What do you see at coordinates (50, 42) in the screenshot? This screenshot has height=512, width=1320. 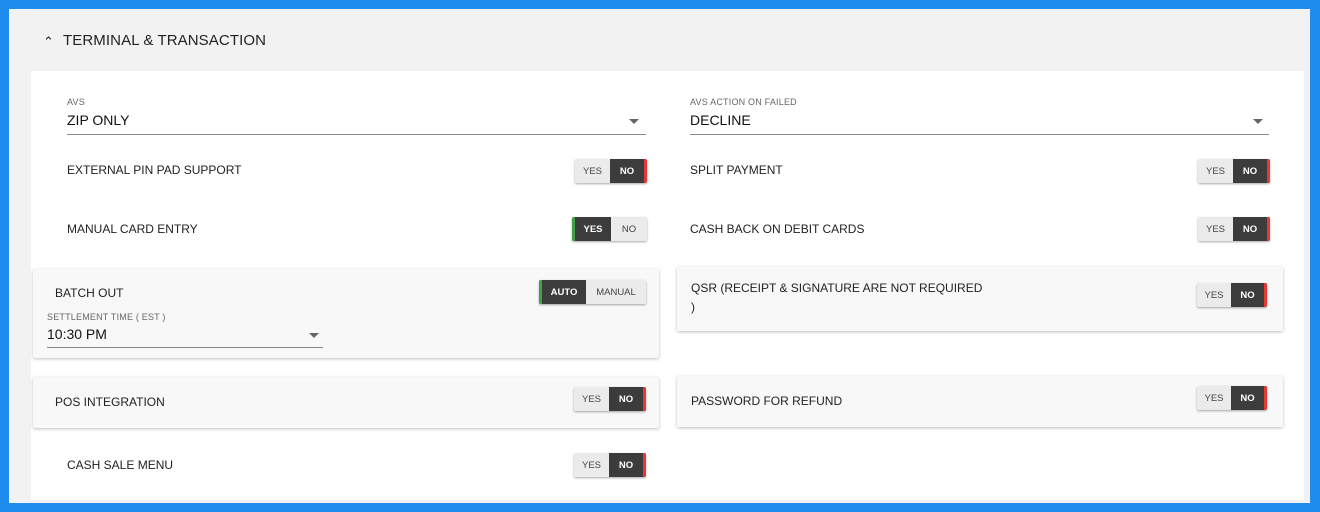 I see `chevron-up-icon: ⌃` at bounding box center [50, 42].